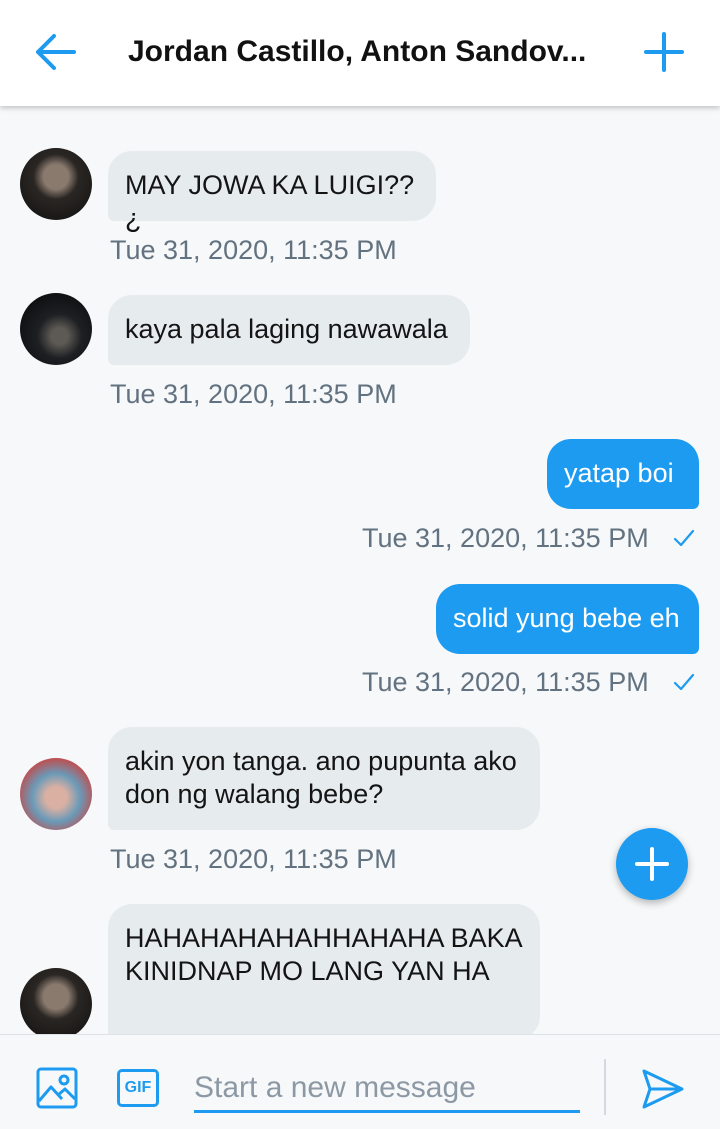 The width and height of the screenshot is (720, 1129). Describe the element at coordinates (623, 474) in the screenshot. I see `outgoing-message-bubble: yatap boi` at that location.